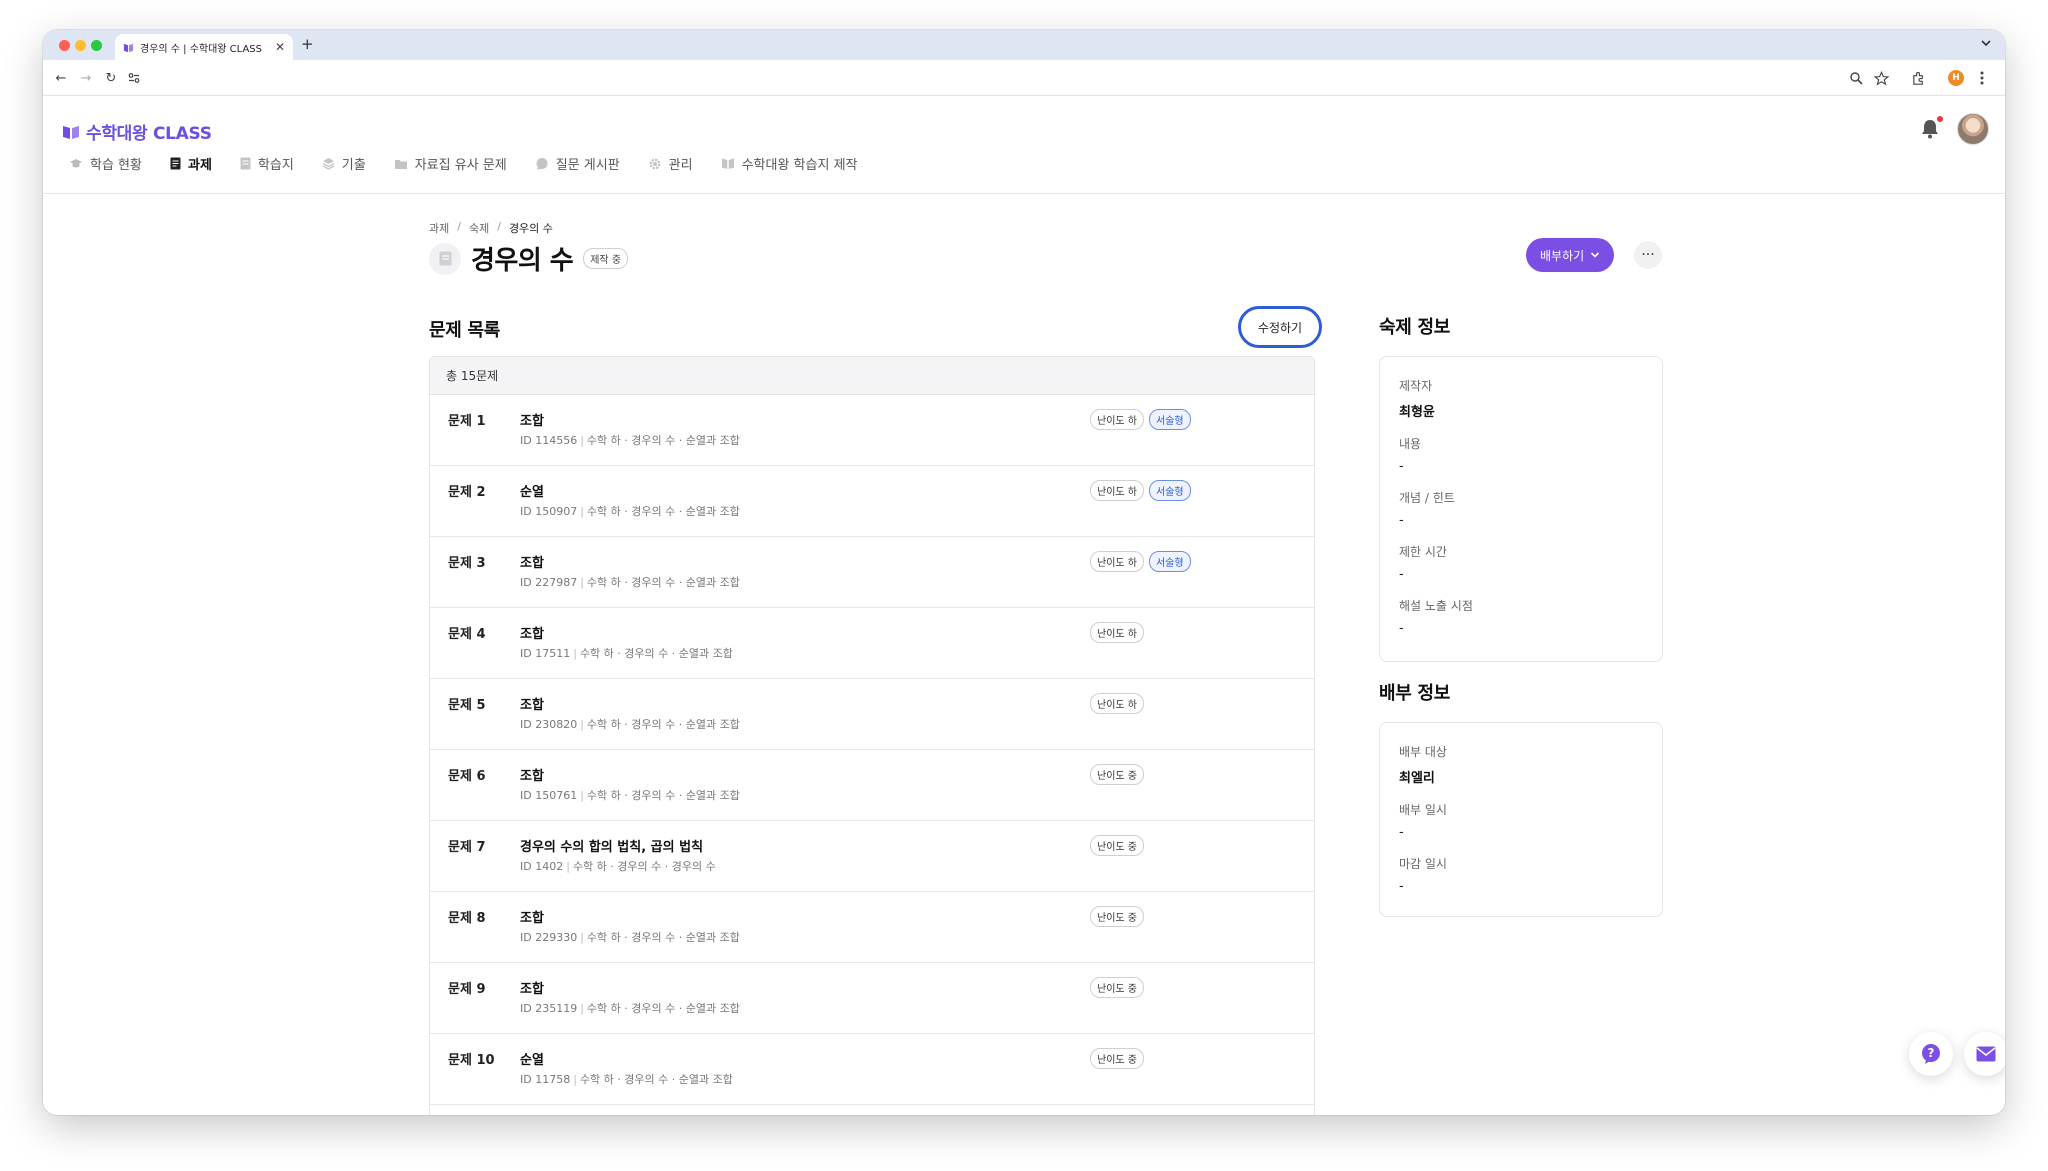 The width and height of the screenshot is (2048, 1171). Describe the element at coordinates (61, 78) in the screenshot. I see `back-icon: ←` at that location.